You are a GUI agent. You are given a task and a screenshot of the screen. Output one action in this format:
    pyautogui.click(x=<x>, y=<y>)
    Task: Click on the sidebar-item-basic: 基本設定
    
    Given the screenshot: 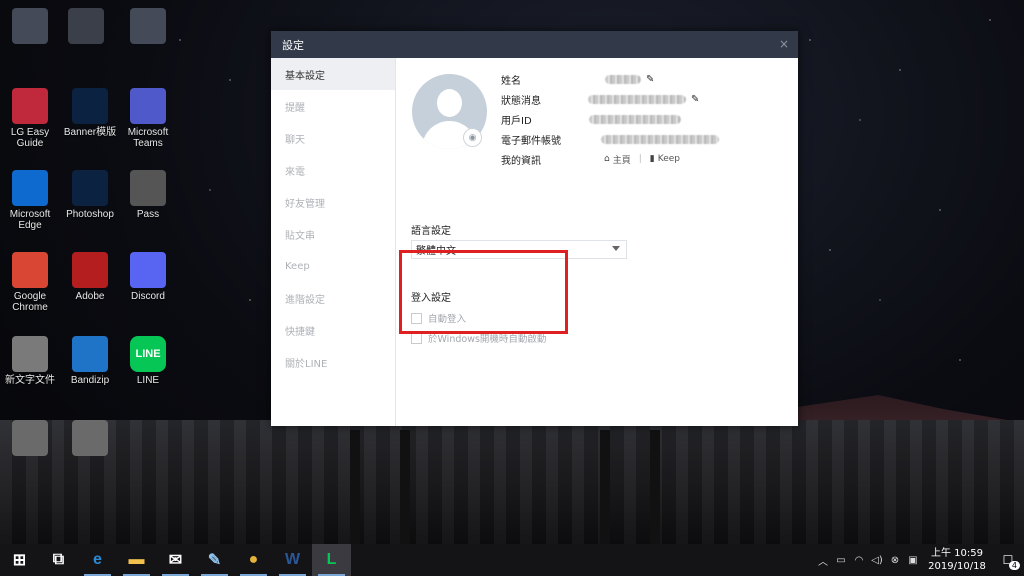 What is the action you would take?
    pyautogui.click(x=333, y=74)
    